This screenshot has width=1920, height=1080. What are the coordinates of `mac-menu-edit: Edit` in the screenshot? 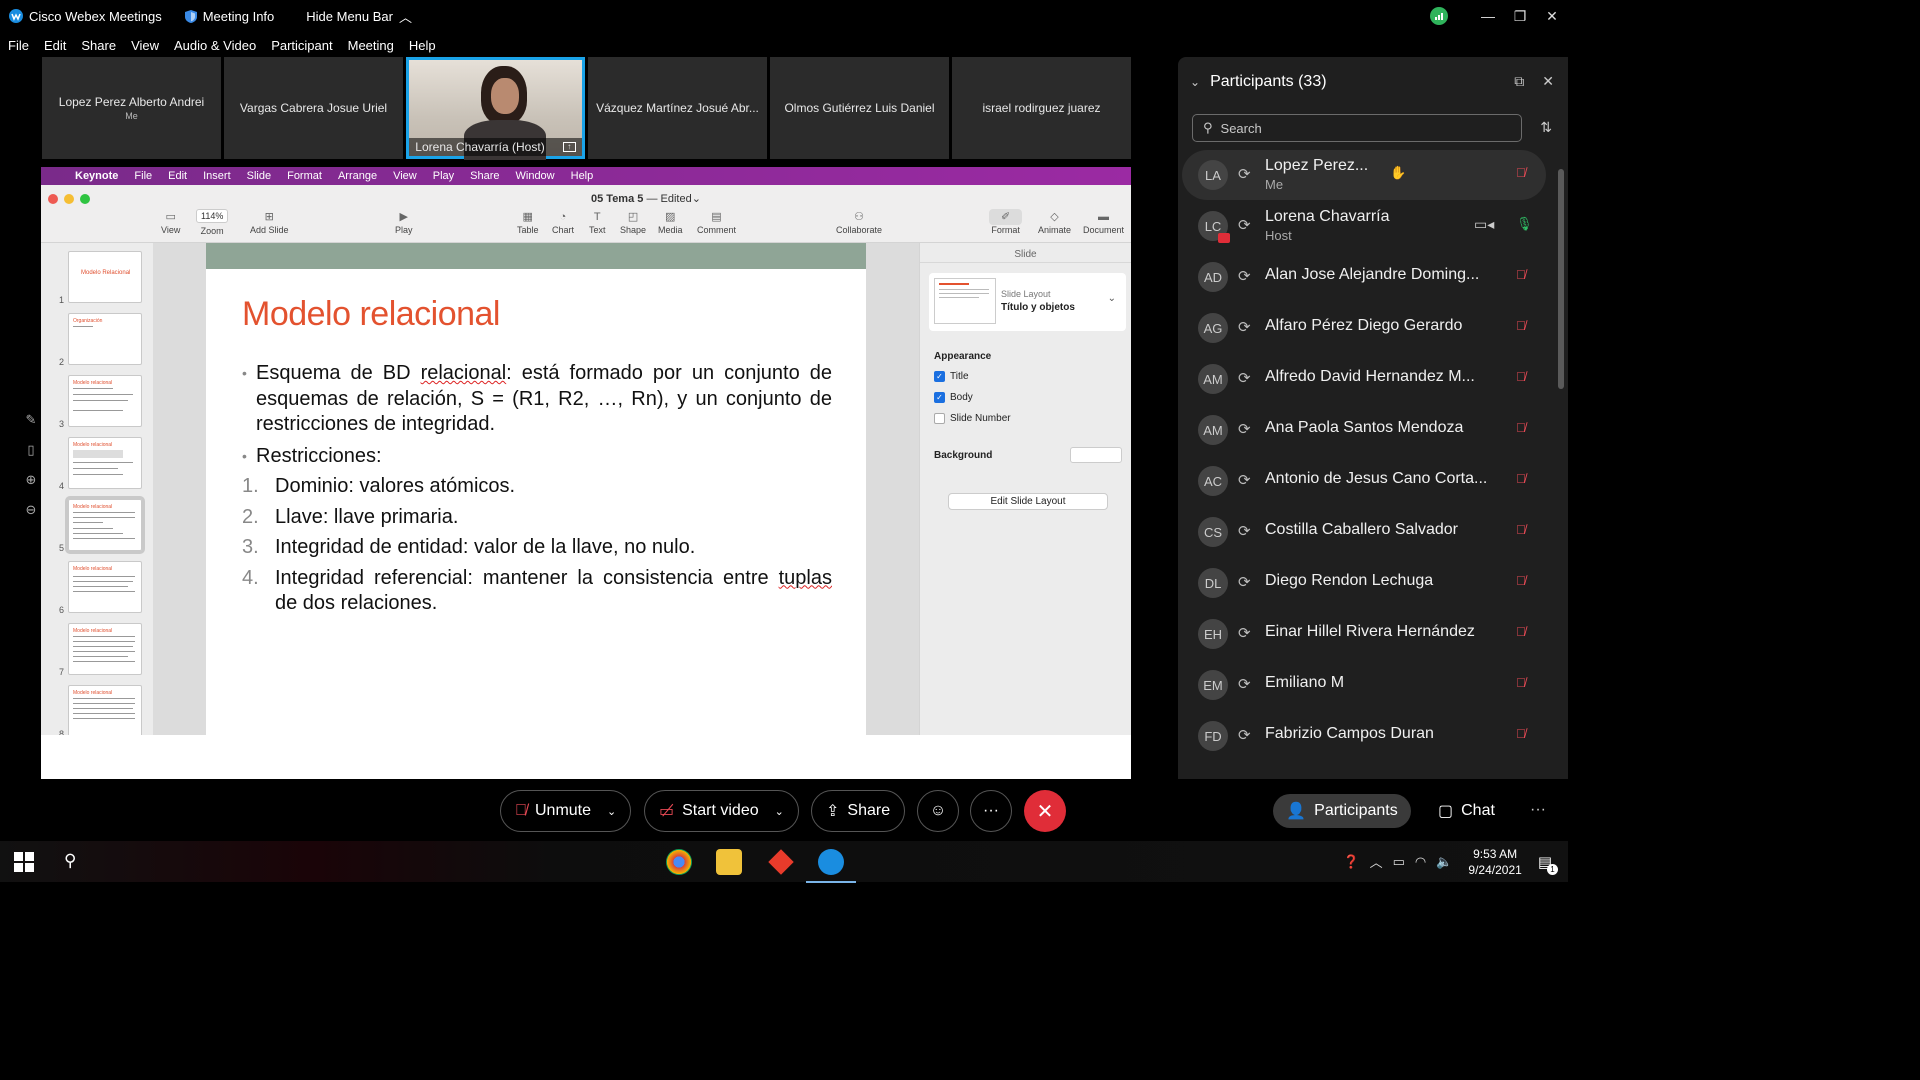 It's located at (177, 176).